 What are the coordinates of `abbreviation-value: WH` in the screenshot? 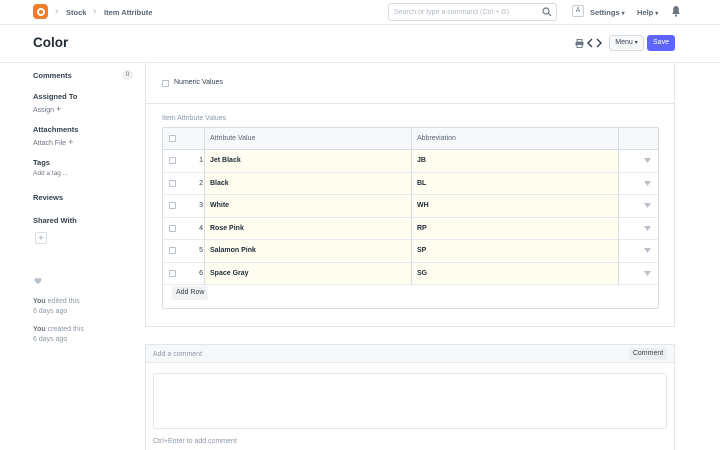 It's located at (423, 205).